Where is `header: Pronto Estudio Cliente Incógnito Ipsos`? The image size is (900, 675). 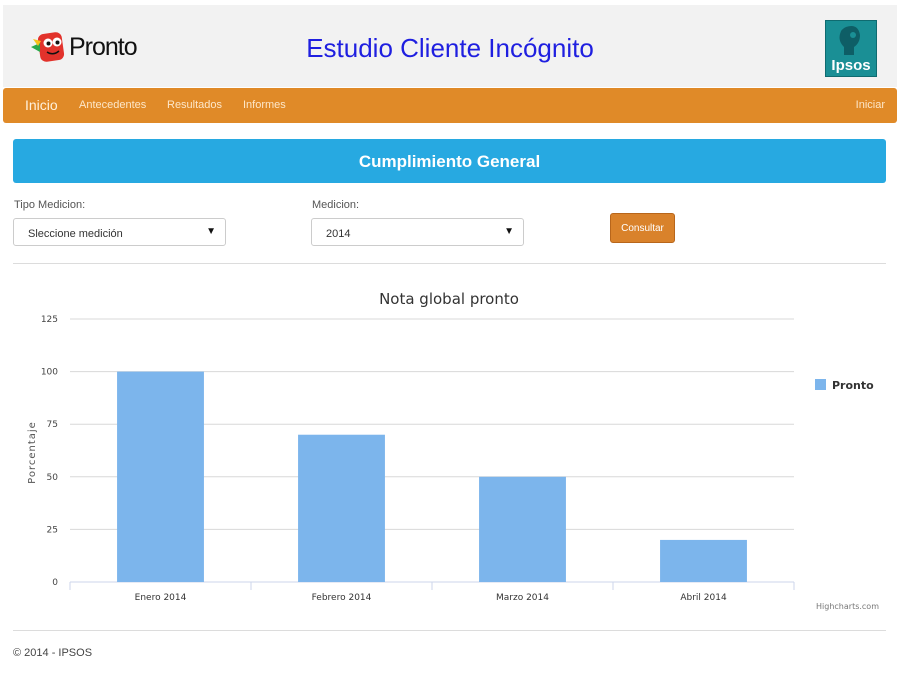 header: Pronto Estudio Cliente Incógnito Ipsos is located at coordinates (450, 46).